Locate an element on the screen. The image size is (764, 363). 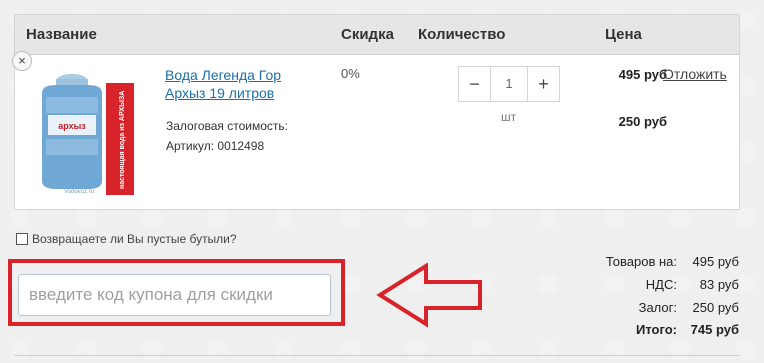
summary-goods-label: Товаров на: is located at coordinates (641, 261).